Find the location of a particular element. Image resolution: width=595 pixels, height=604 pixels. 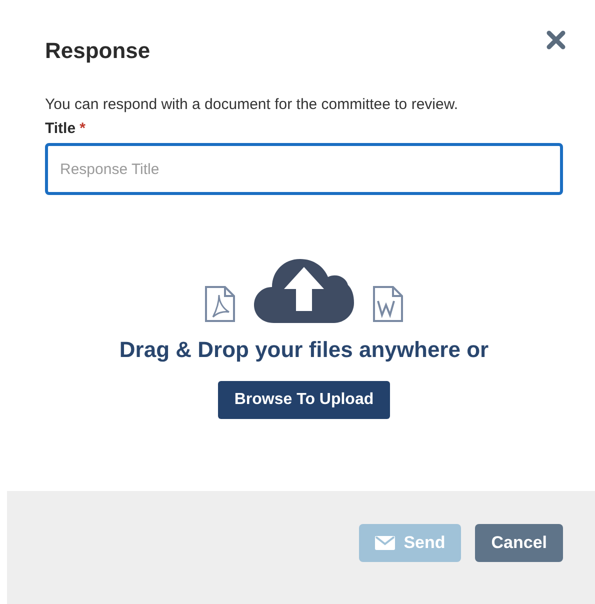

word-file-icon is located at coordinates (388, 304).